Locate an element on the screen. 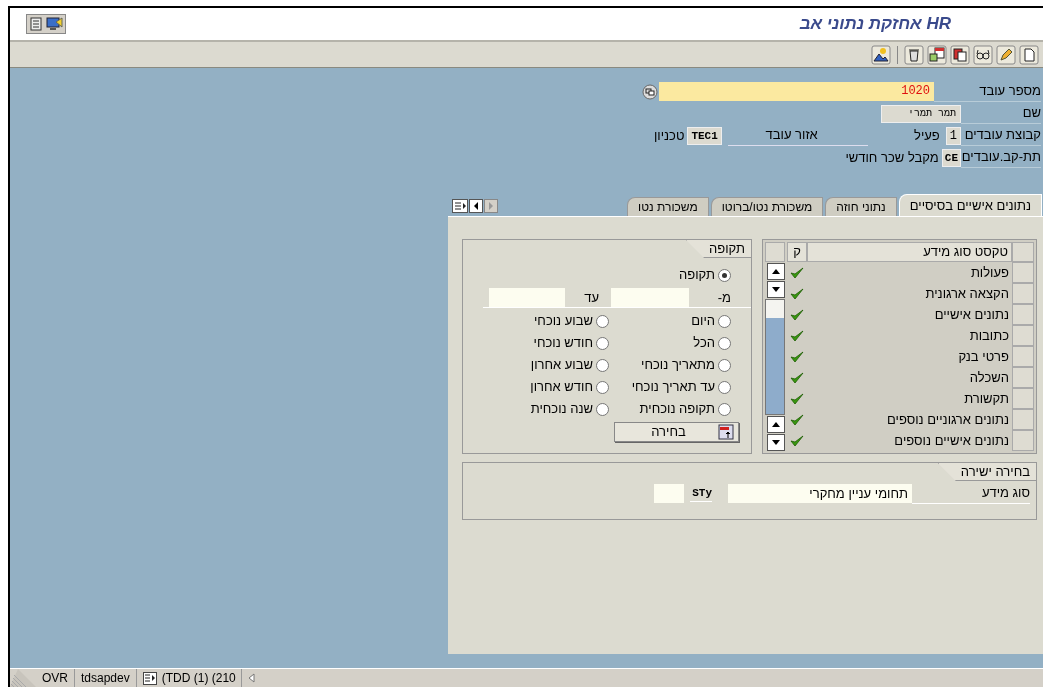 The image size is (1043, 687). from-date-field is located at coordinates (650, 297).